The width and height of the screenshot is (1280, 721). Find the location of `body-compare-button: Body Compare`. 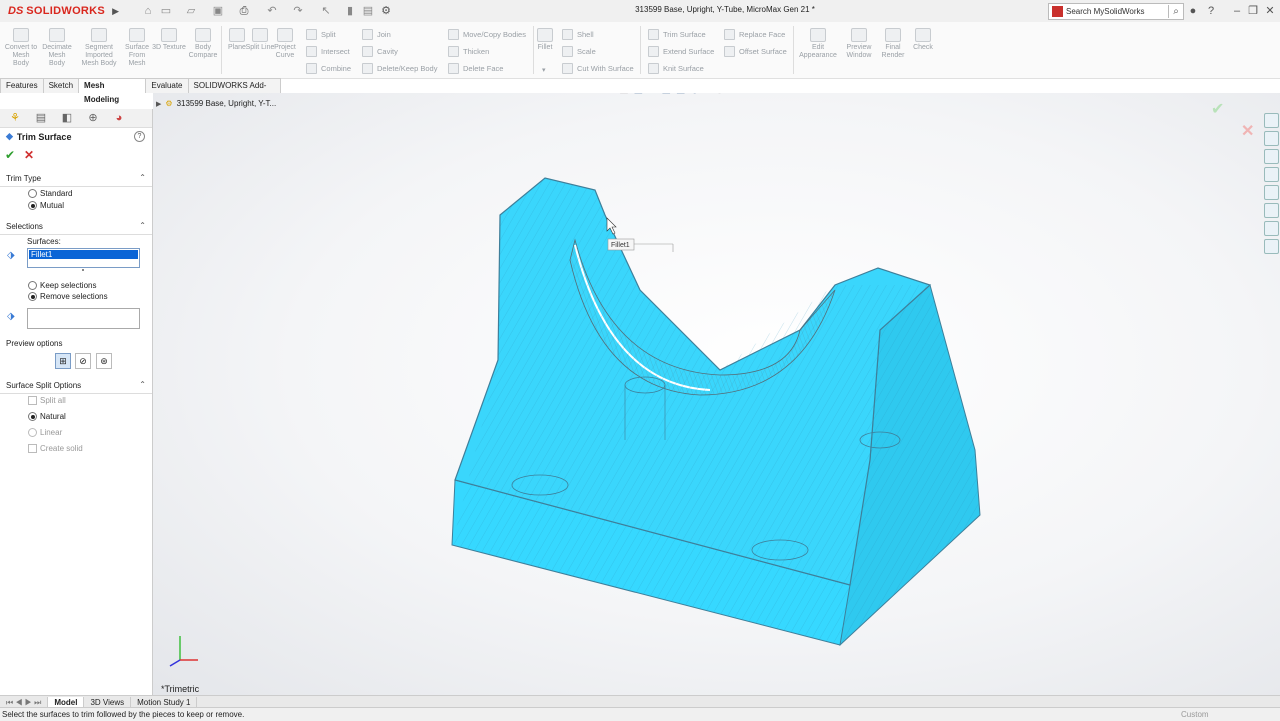

body-compare-button: Body Compare is located at coordinates (203, 44).